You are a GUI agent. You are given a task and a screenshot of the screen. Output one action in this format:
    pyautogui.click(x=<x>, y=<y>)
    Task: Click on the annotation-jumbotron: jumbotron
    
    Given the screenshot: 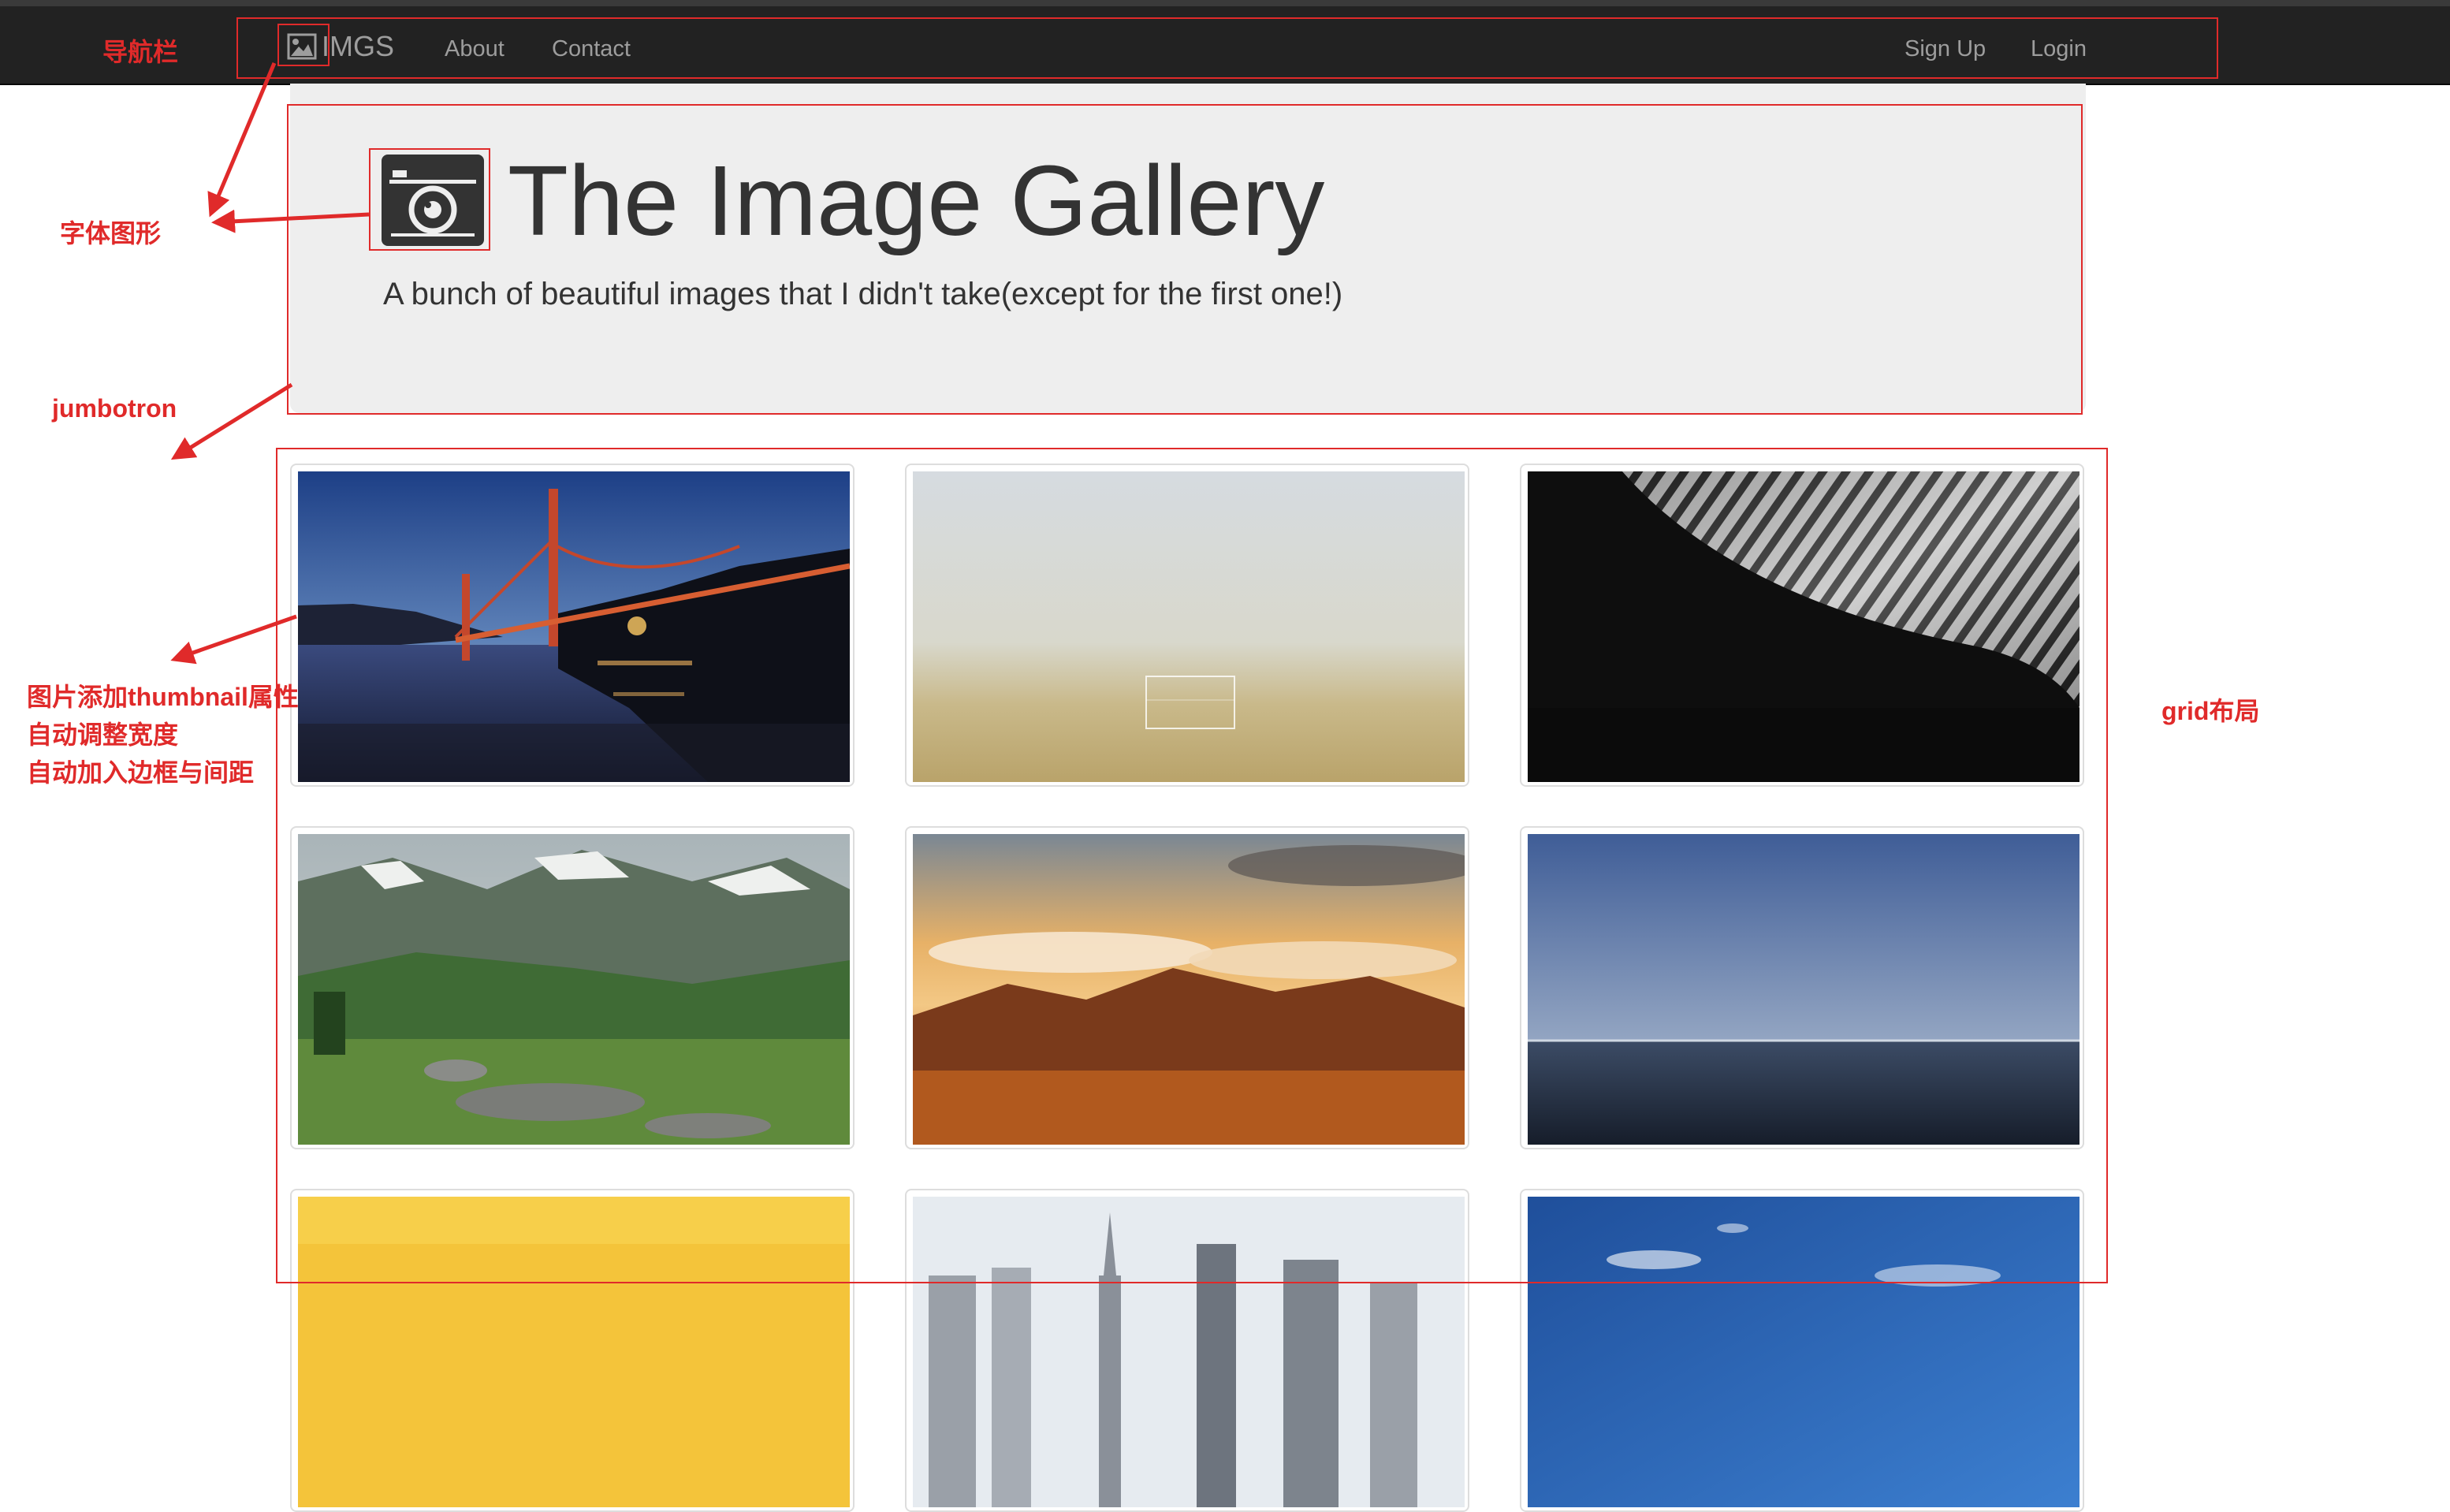 What is the action you would take?
    pyautogui.click(x=114, y=409)
    